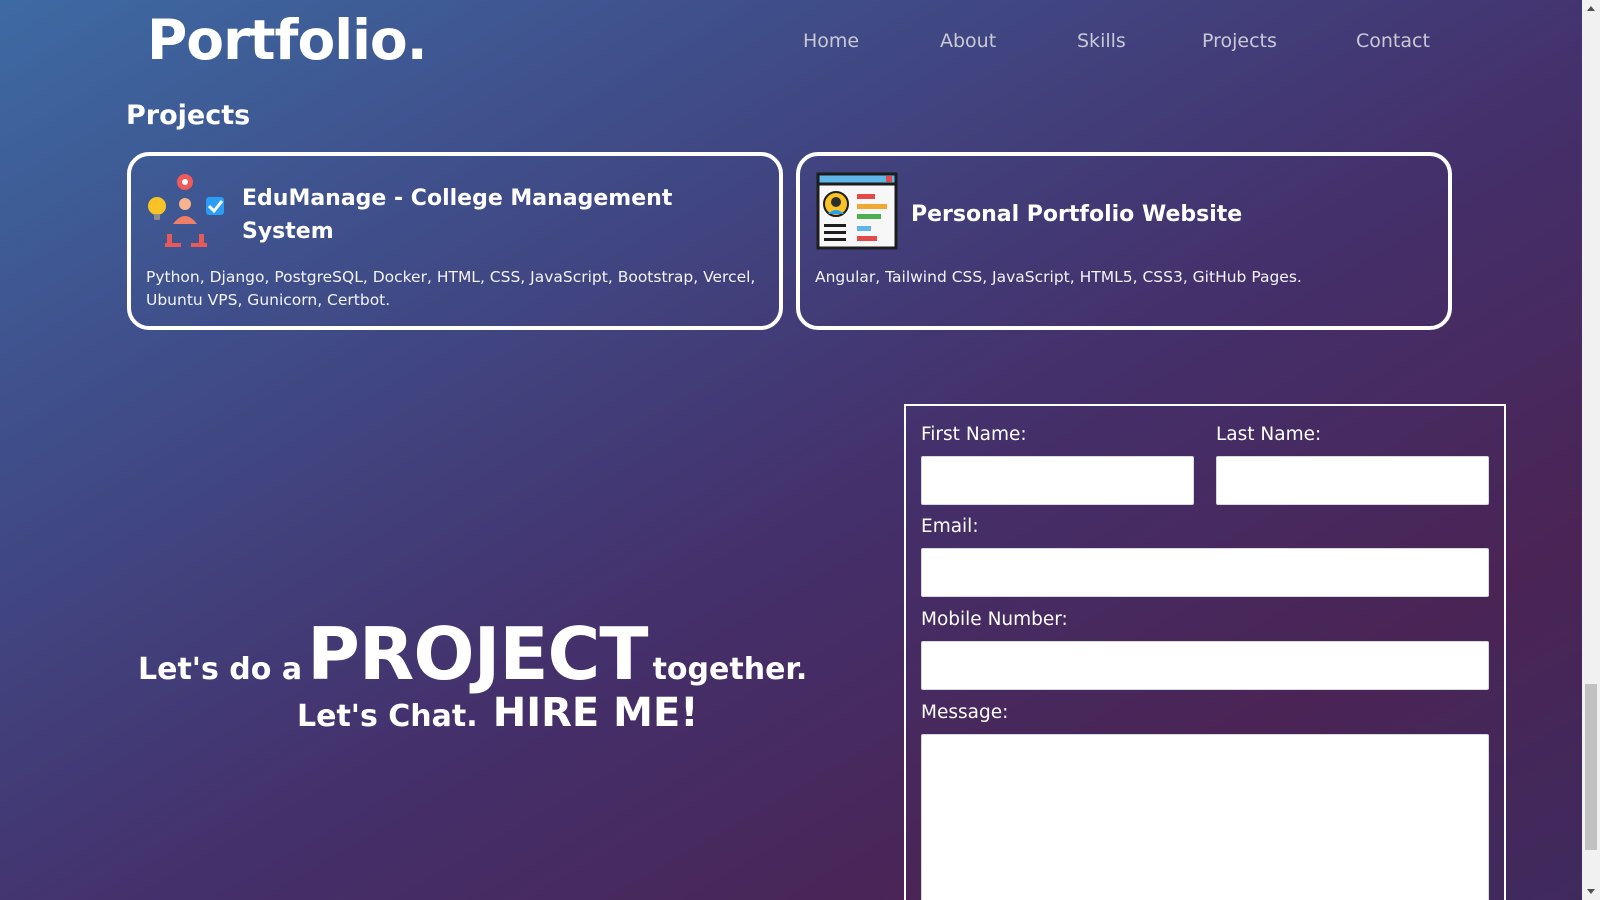  Describe the element at coordinates (188, 115) in the screenshot. I see `projects-heading: Projects` at that location.